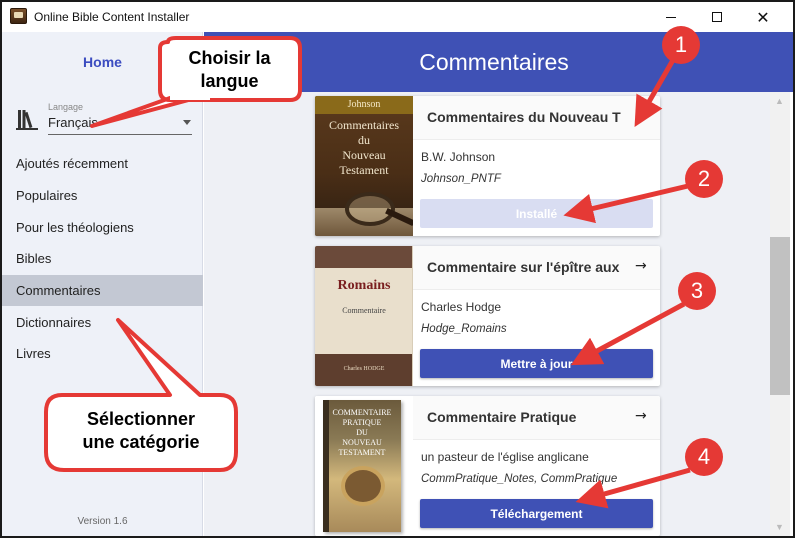 This screenshot has height=538, width=795. Describe the element at coordinates (364, 170) in the screenshot. I see `cover-title-line: Testament` at that location.